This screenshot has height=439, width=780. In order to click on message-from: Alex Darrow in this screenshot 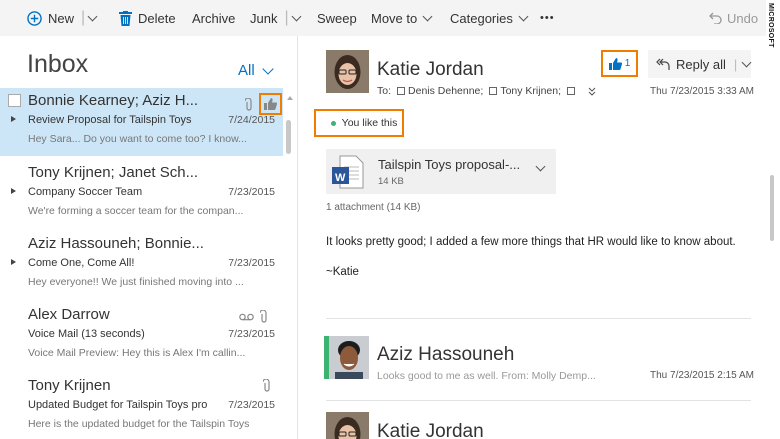, I will do `click(69, 314)`.